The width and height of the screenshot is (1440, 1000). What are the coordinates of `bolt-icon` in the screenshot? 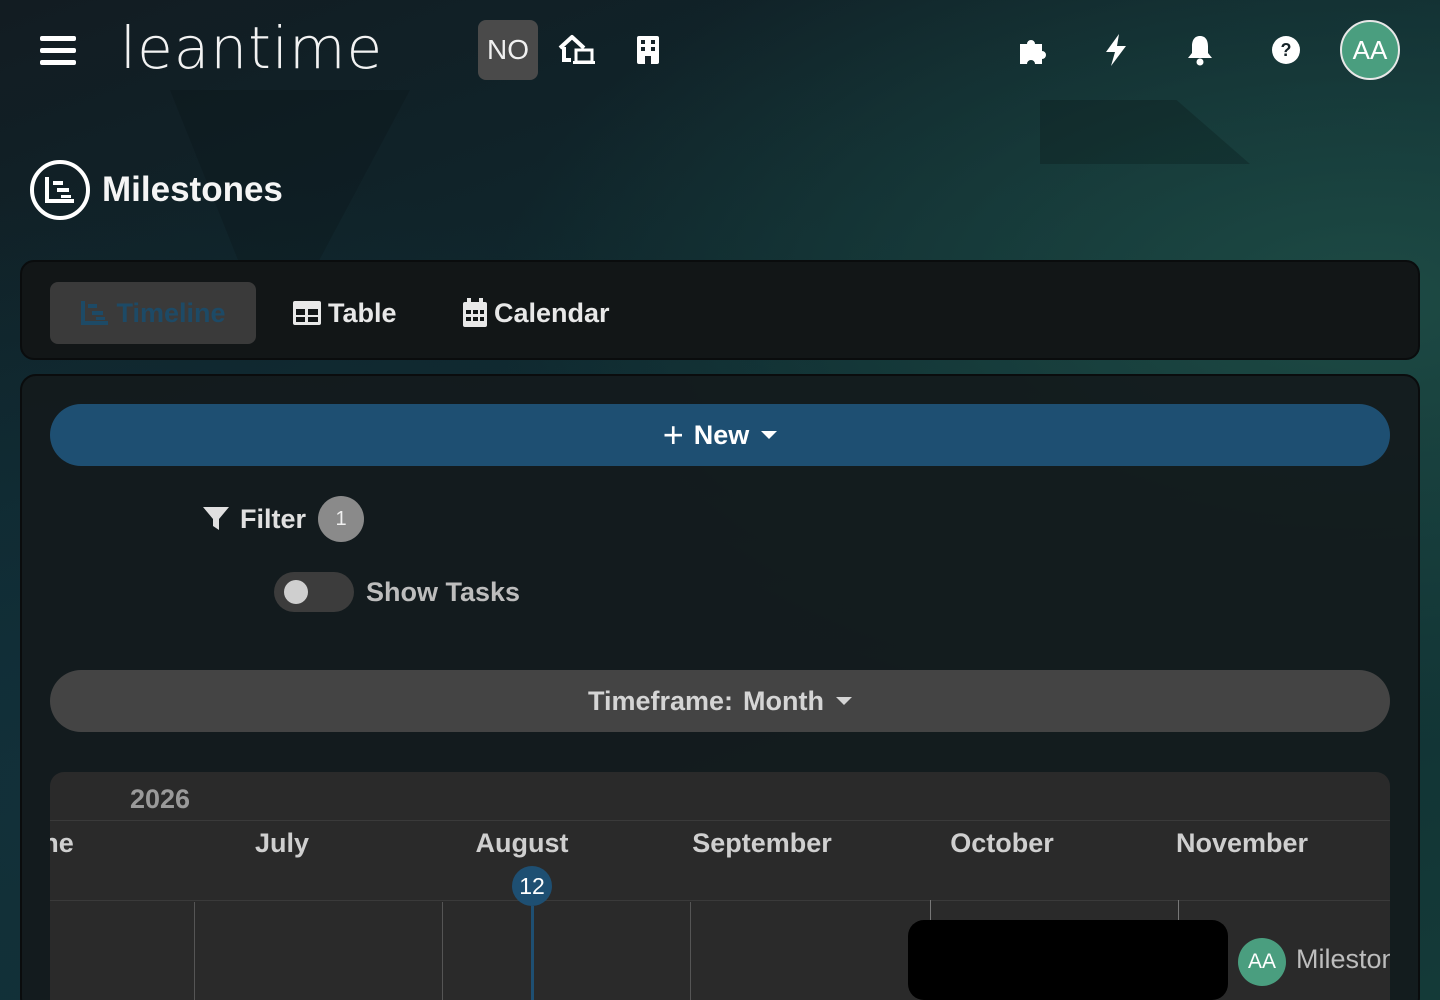 It's located at (1116, 50).